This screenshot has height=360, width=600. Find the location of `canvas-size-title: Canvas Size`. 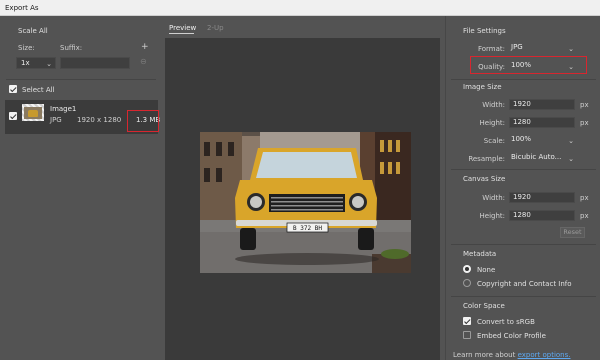

canvas-size-title: Canvas Size is located at coordinates (484, 179).